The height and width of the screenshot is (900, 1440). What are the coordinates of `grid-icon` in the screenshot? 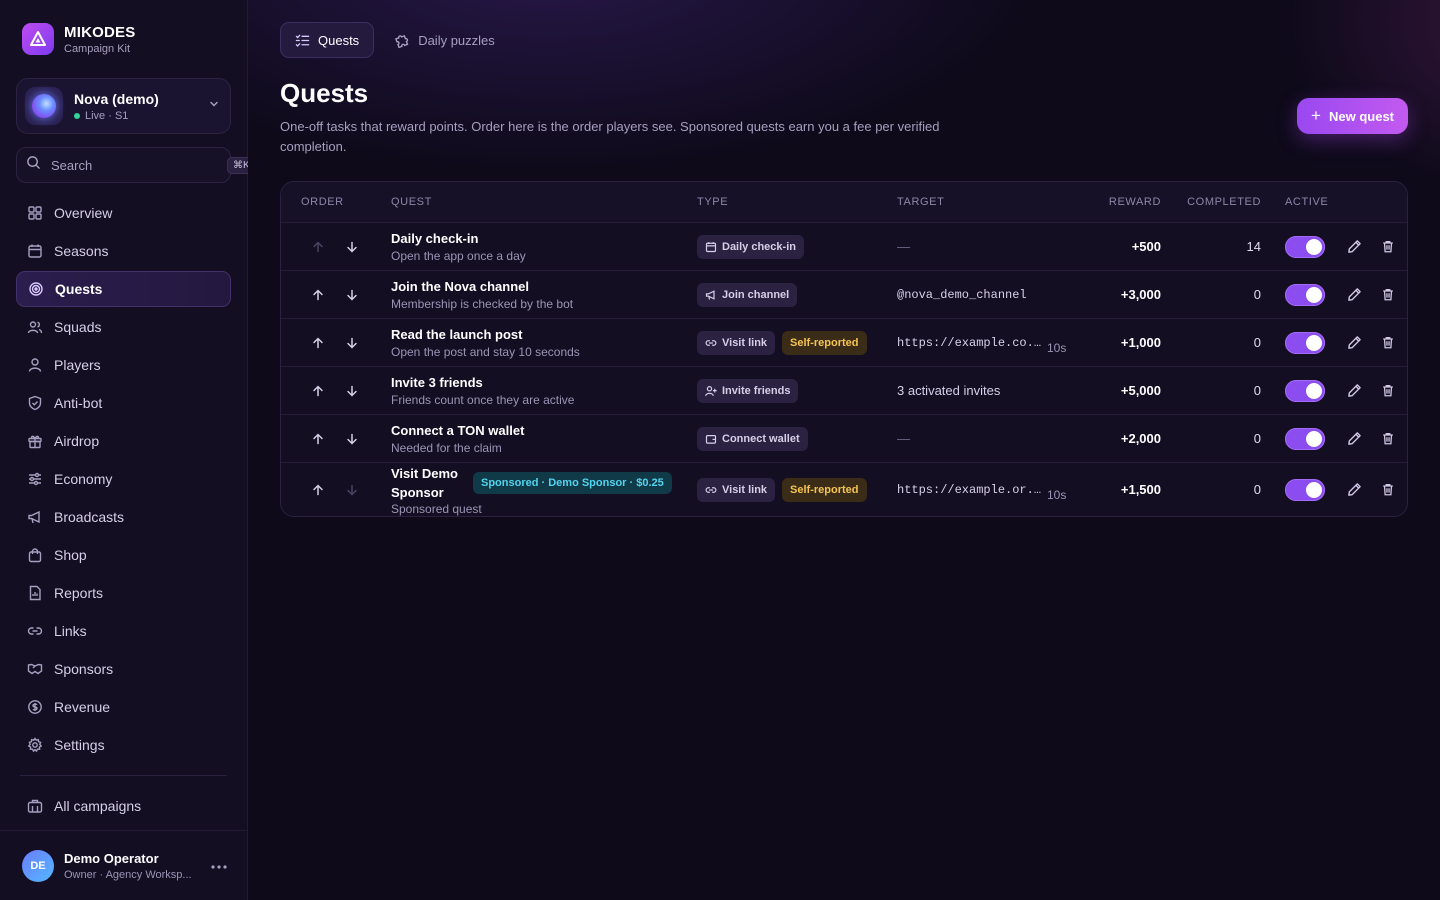 It's located at (35, 213).